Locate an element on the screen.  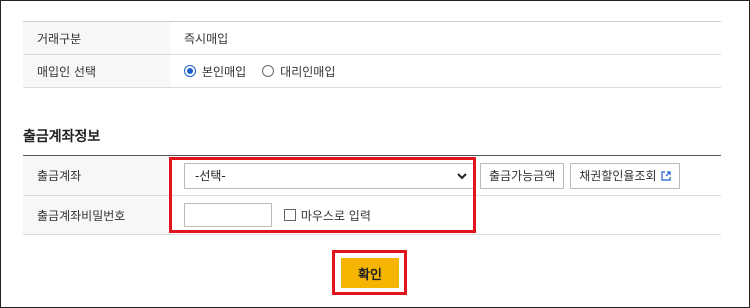
password-row: 출금계좌비밀번호 마우스로 입력 is located at coordinates (372, 215).